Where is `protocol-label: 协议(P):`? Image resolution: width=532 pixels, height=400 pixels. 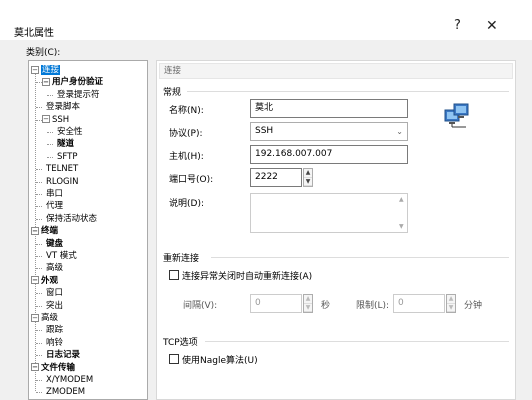 protocol-label: 协议(P): is located at coordinates (186, 134).